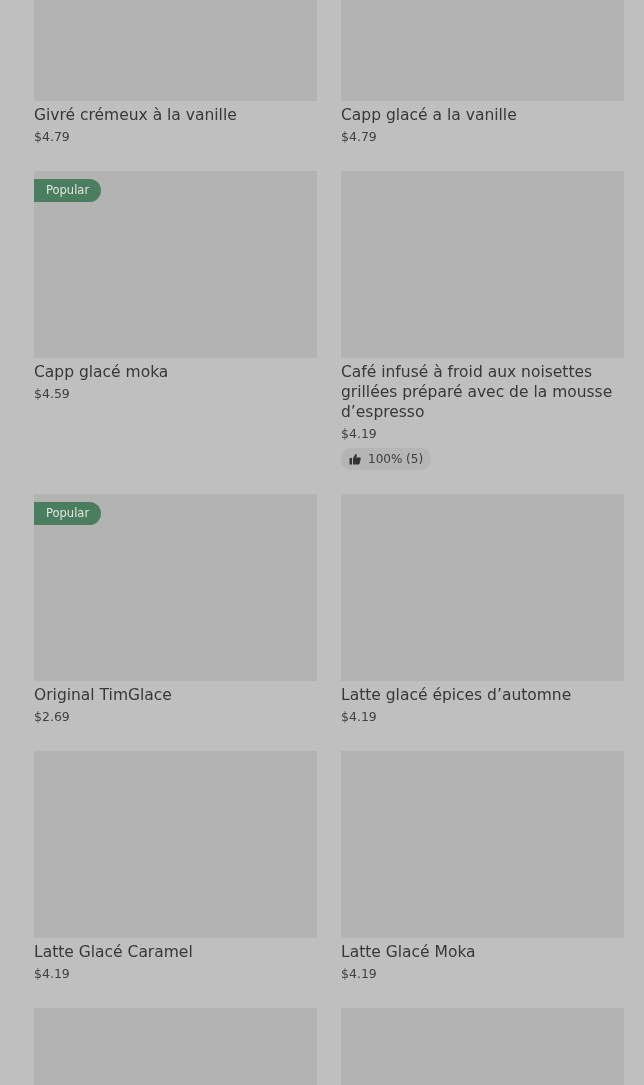 The image size is (644, 1085). I want to click on rating-text: 100% (5), so click(396, 459).